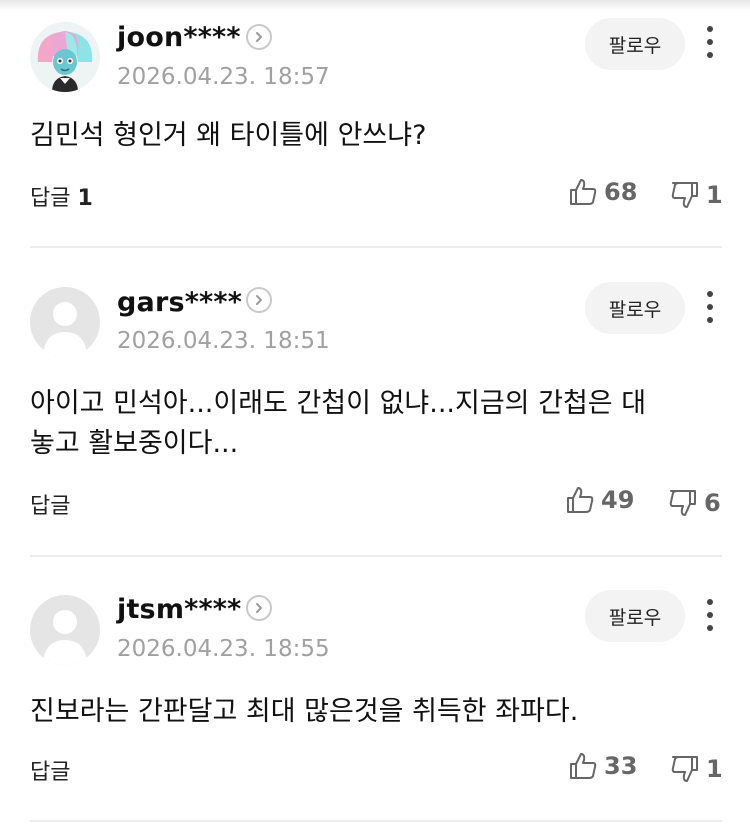 This screenshot has height=826, width=750. I want to click on like-button: 33, so click(602, 766).